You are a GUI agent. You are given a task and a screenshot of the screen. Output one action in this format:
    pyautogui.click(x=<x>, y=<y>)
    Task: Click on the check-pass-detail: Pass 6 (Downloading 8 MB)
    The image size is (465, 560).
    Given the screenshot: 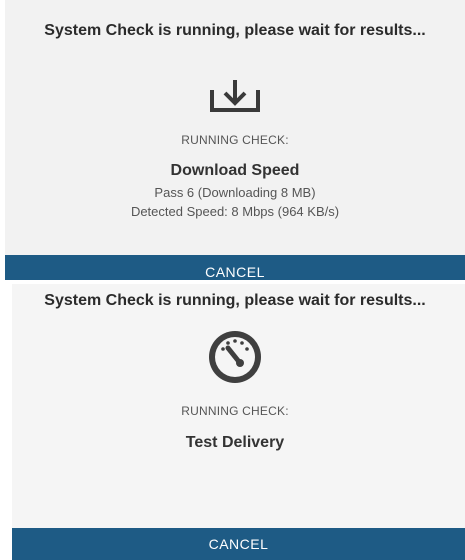 What is the action you would take?
    pyautogui.click(x=235, y=192)
    